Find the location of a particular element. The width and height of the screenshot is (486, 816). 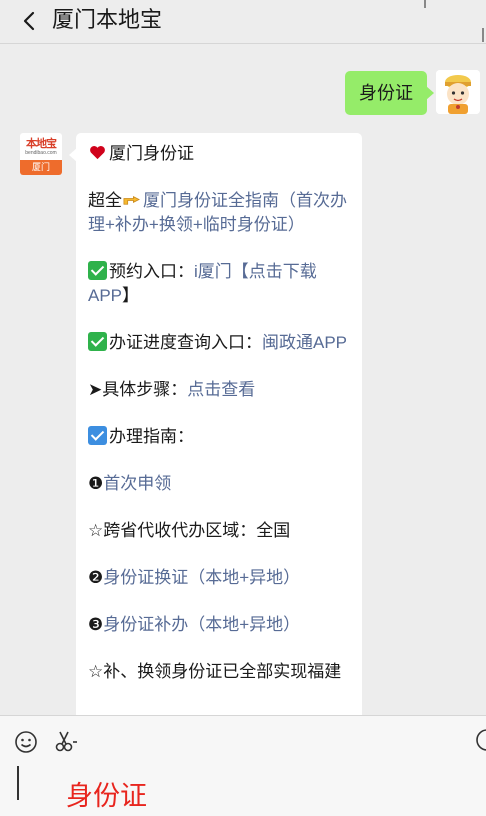

booking-line: 预约入口：i厦门【点击下载APP】 is located at coordinates (219, 284).